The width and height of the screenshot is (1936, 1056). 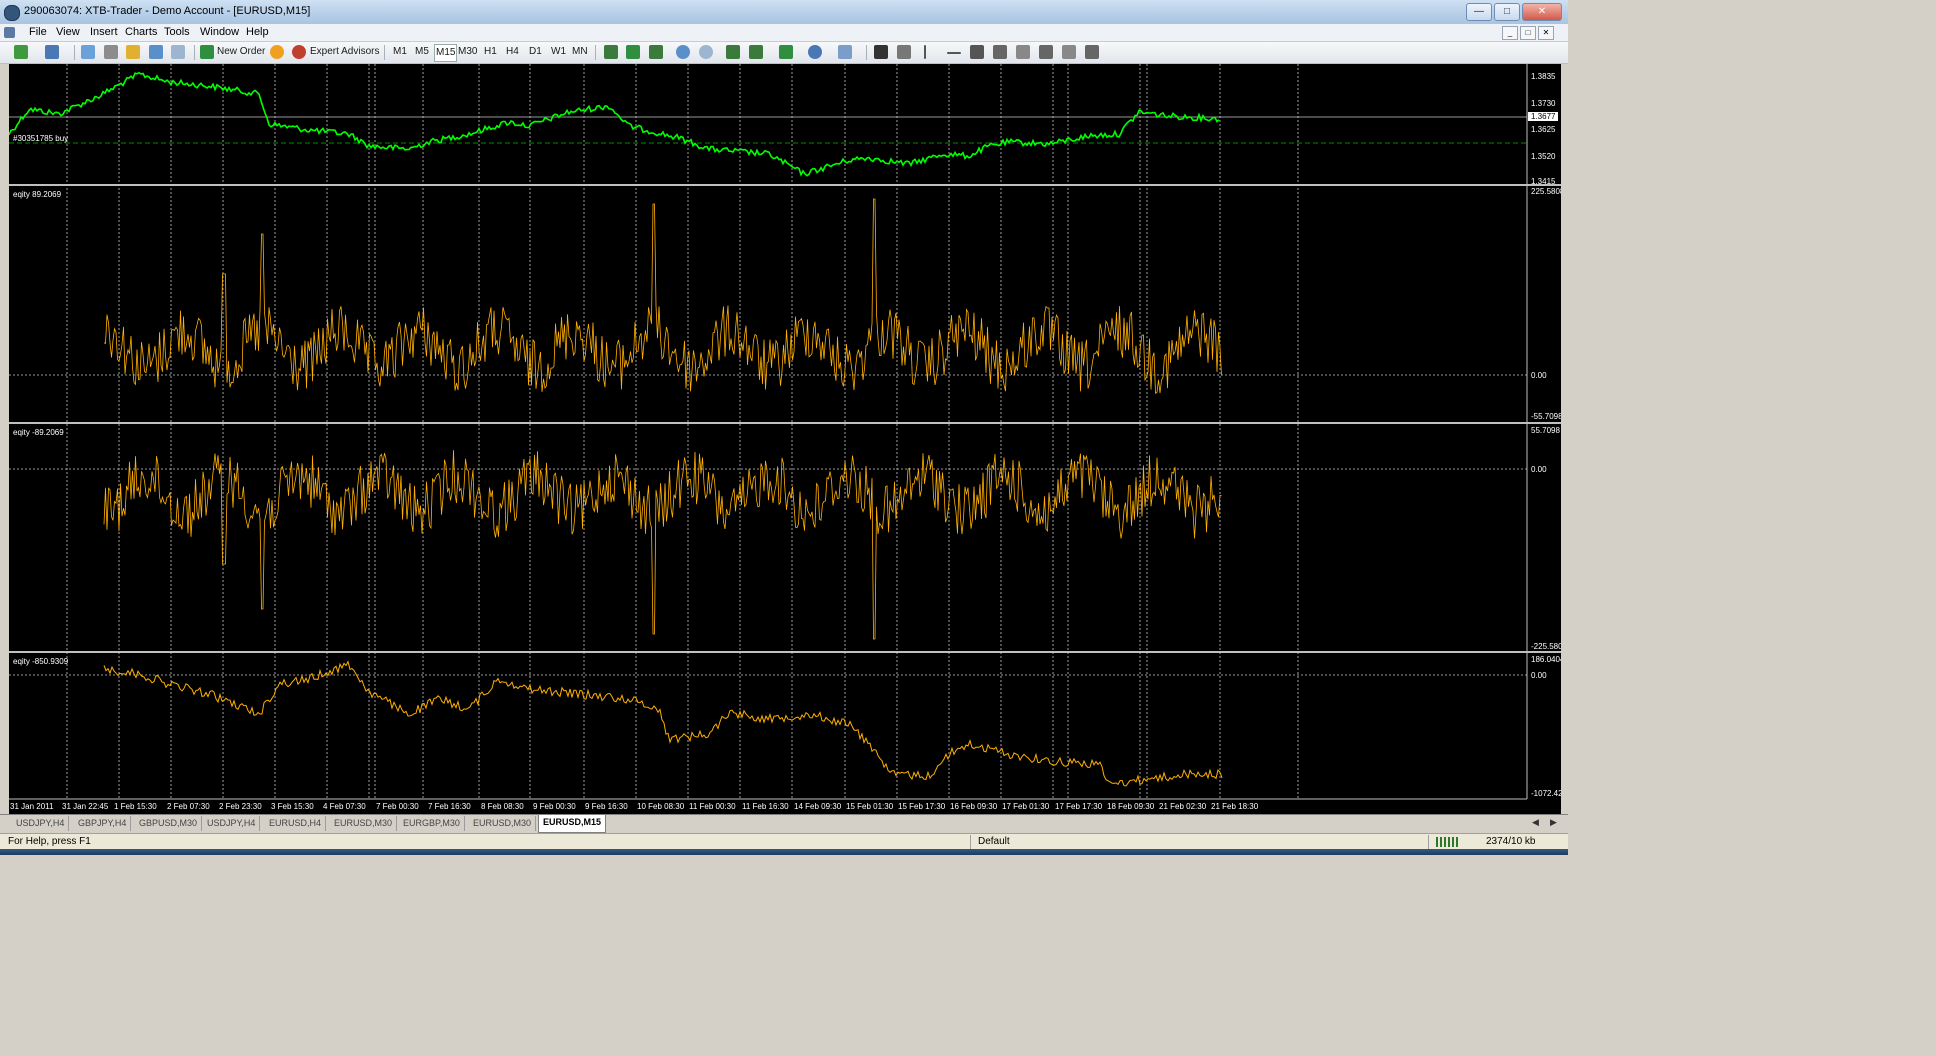 I want to click on tab-eurgbp-m30: EURGBP,M30, so click(x=432, y=823).